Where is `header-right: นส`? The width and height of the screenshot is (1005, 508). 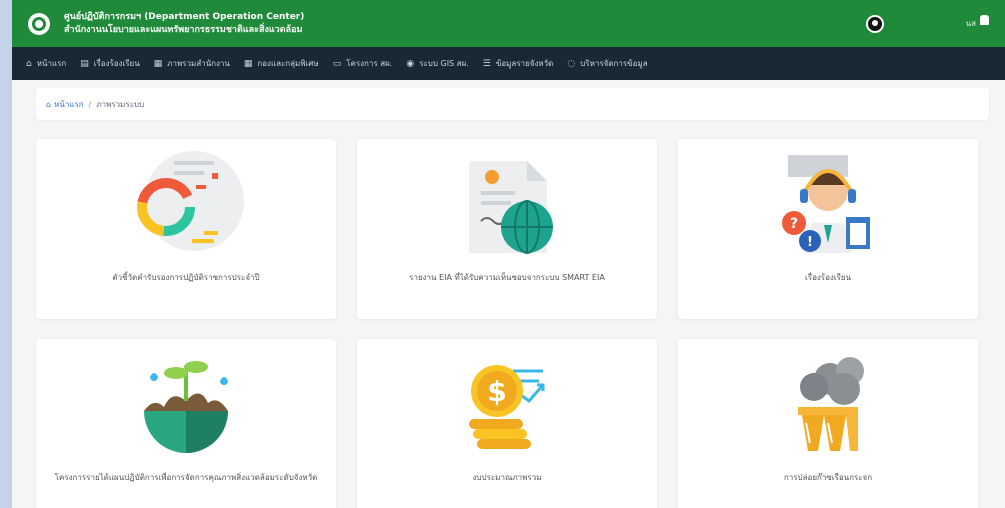
header-right: นส is located at coordinates (927, 23).